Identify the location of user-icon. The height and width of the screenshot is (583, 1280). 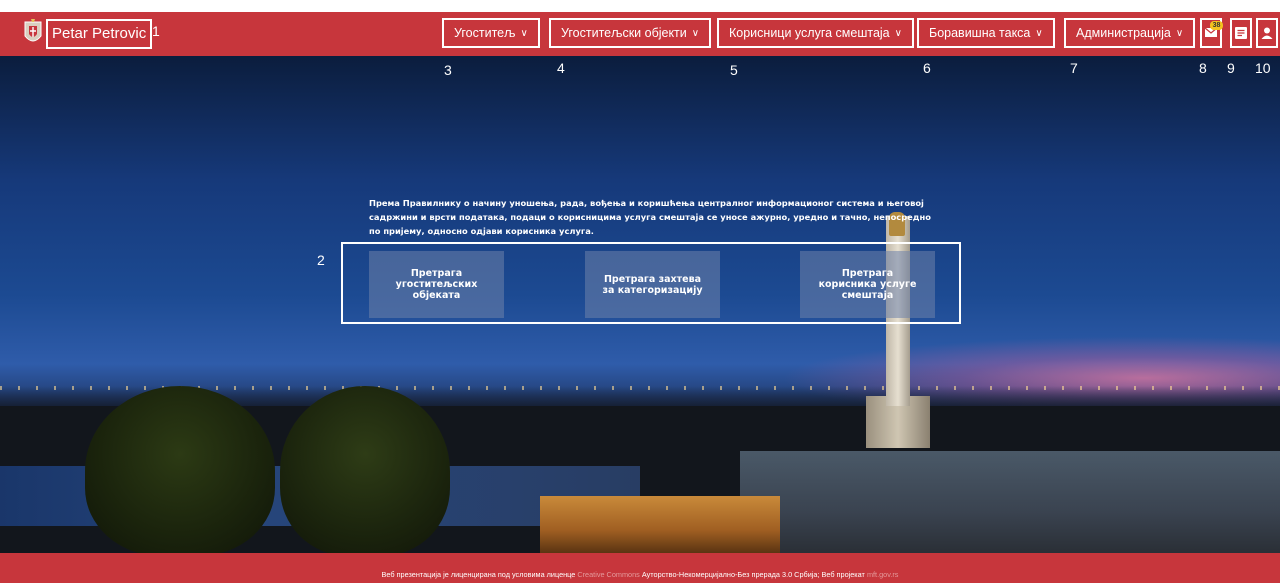
(1267, 33).